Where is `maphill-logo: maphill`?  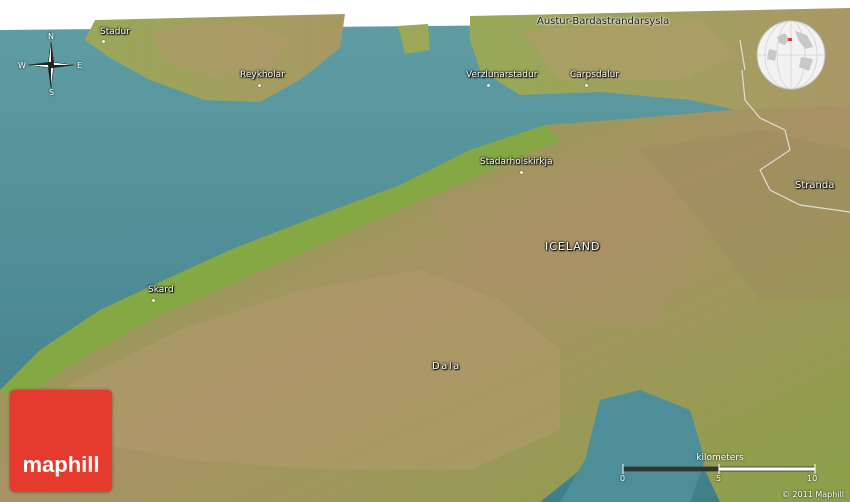 maphill-logo: maphill is located at coordinates (61, 441).